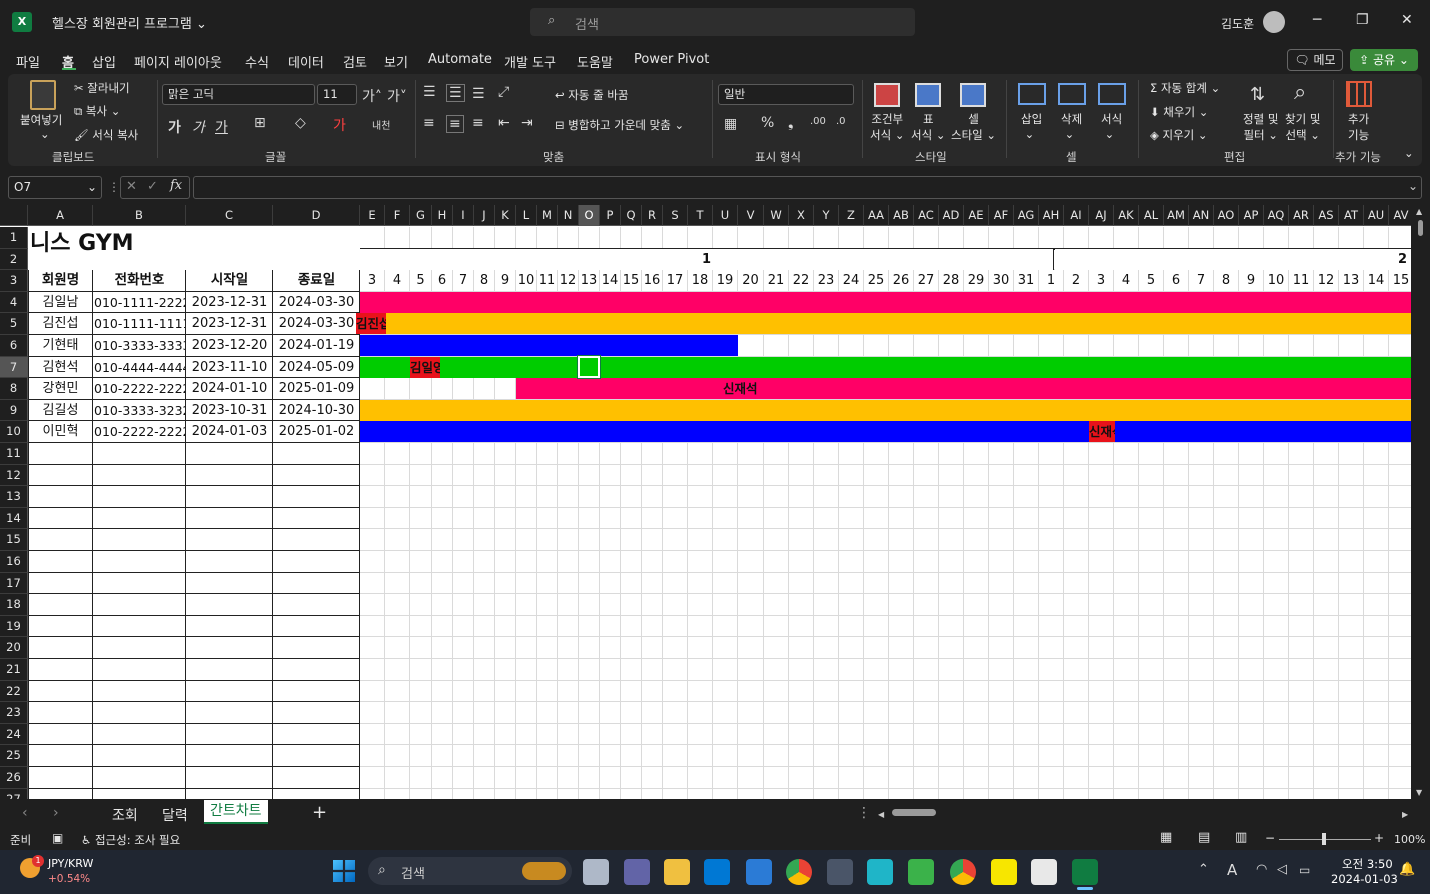 The image size is (1430, 894). Describe the element at coordinates (56, 813) in the screenshot. I see `tab-next-icon: ›` at that location.